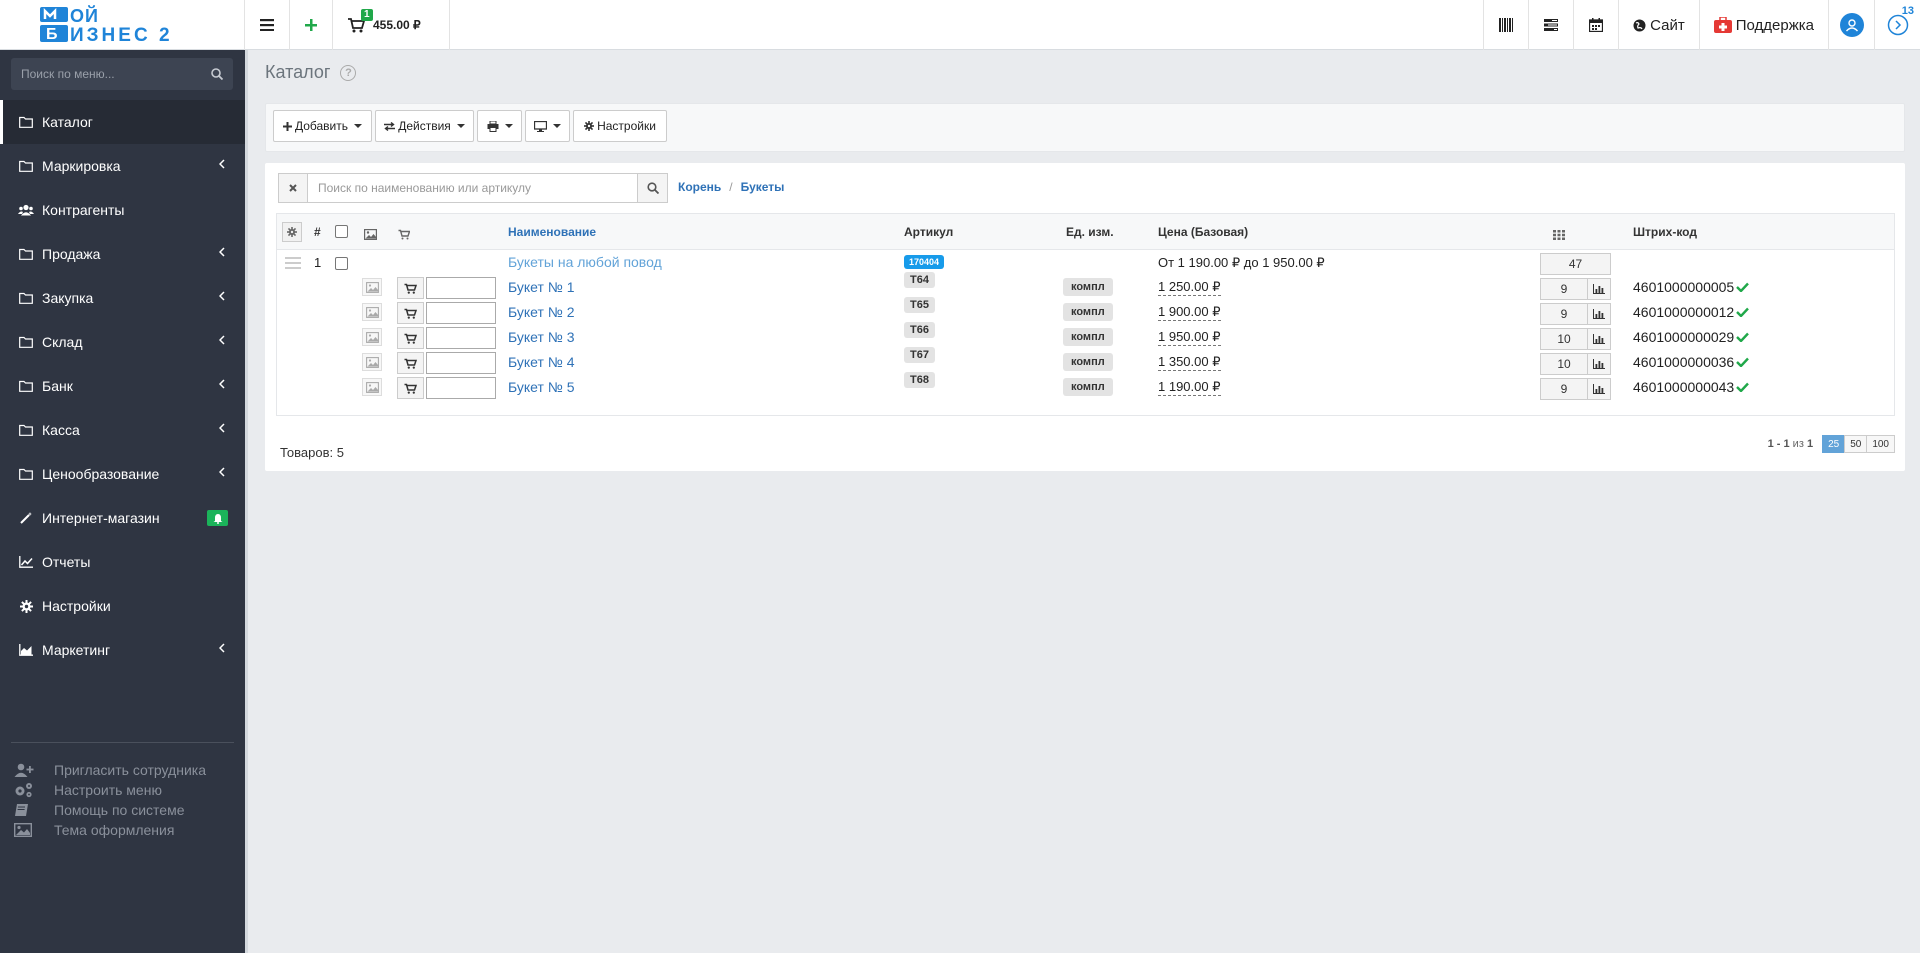  I want to click on sidebar-item-catalog: Каталог, so click(122, 122).